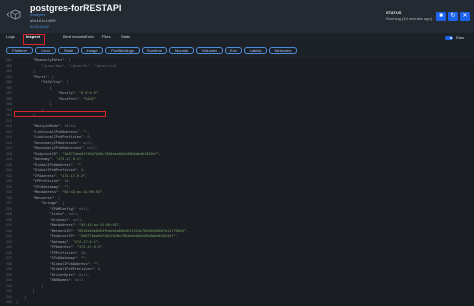 This screenshot has width=474, height=306. Describe the element at coordinates (8, 88) in the screenshot. I see `line-number: 206` at that location.